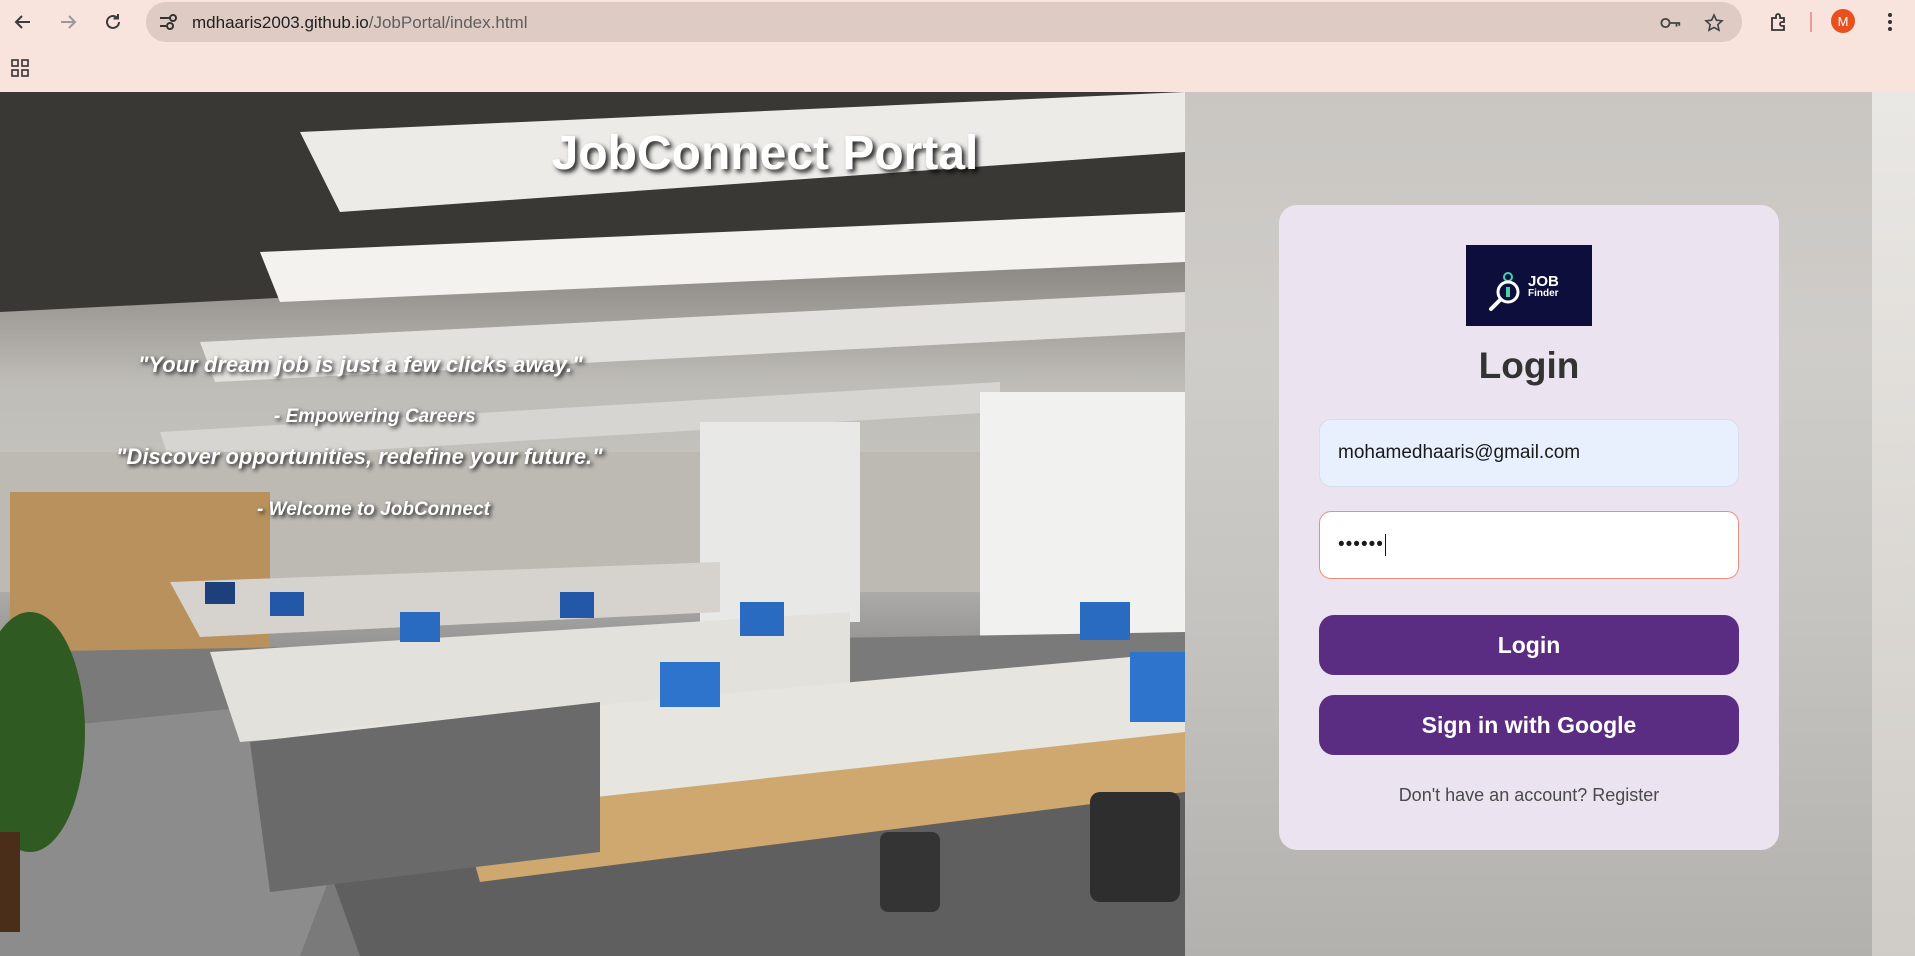 This screenshot has width=1915, height=956. I want to click on login-title: Login, so click(1529, 365).